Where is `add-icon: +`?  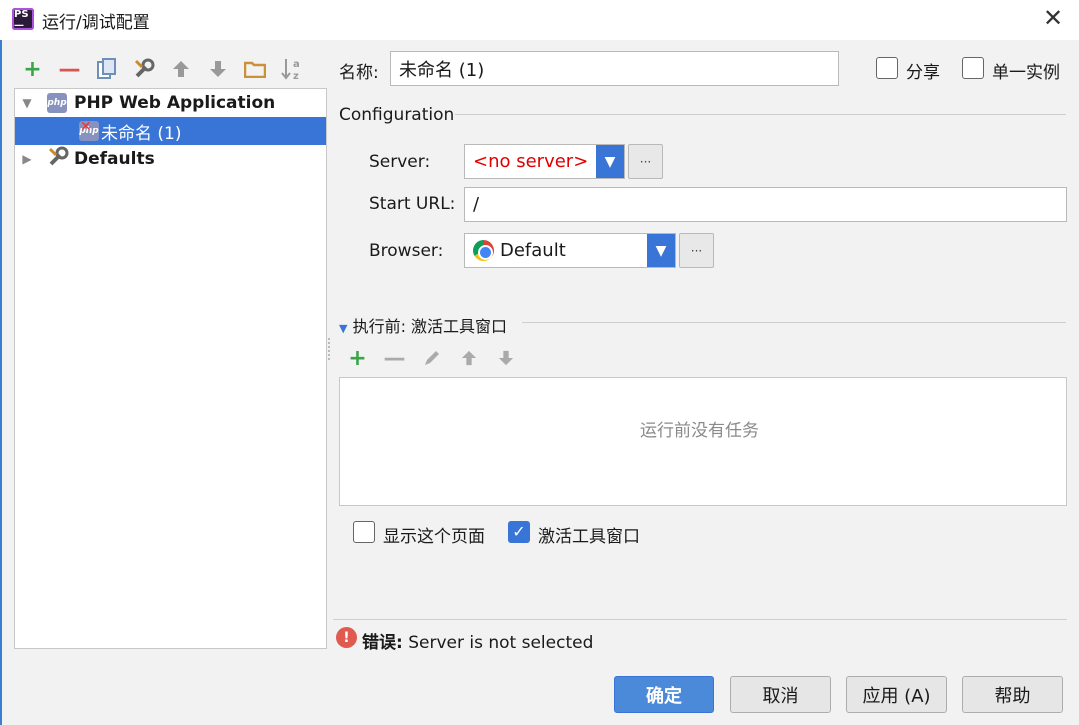
add-icon: + is located at coordinates (32, 69).